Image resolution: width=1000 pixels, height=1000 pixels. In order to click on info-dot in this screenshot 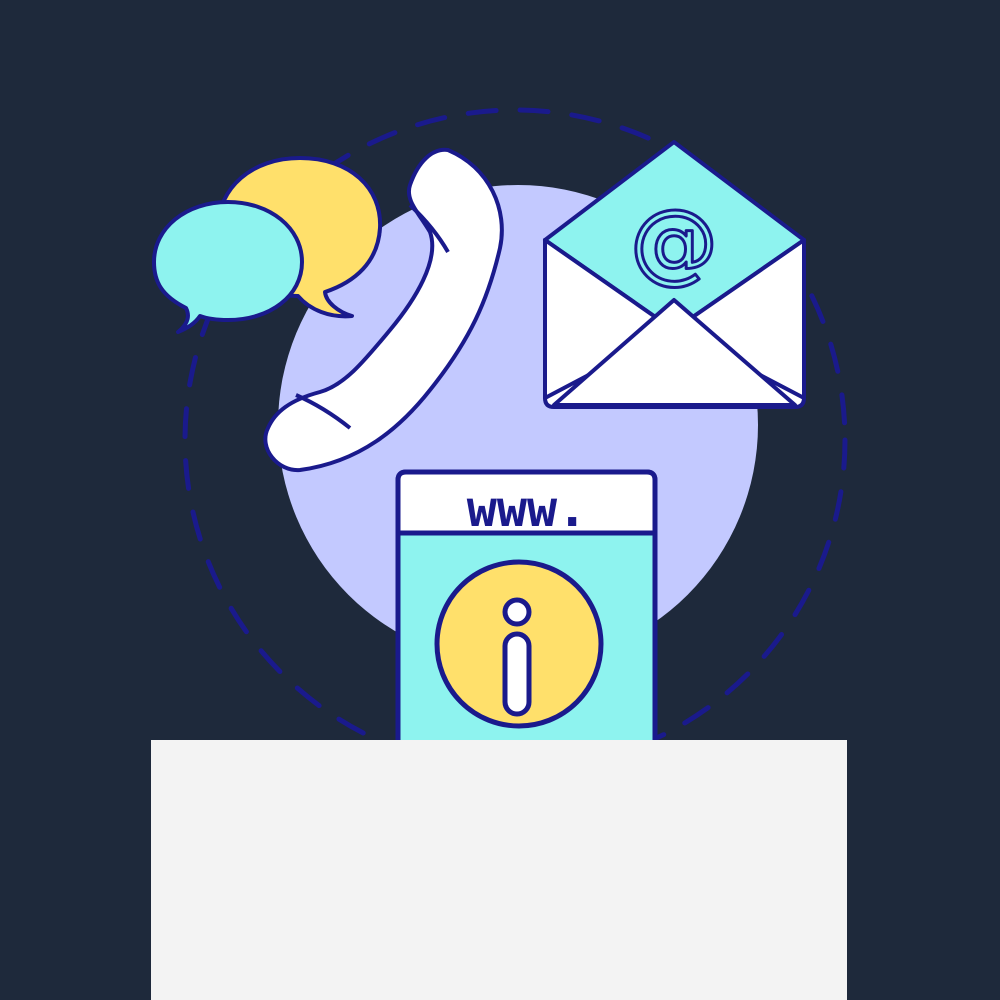, I will do `click(517, 612)`.